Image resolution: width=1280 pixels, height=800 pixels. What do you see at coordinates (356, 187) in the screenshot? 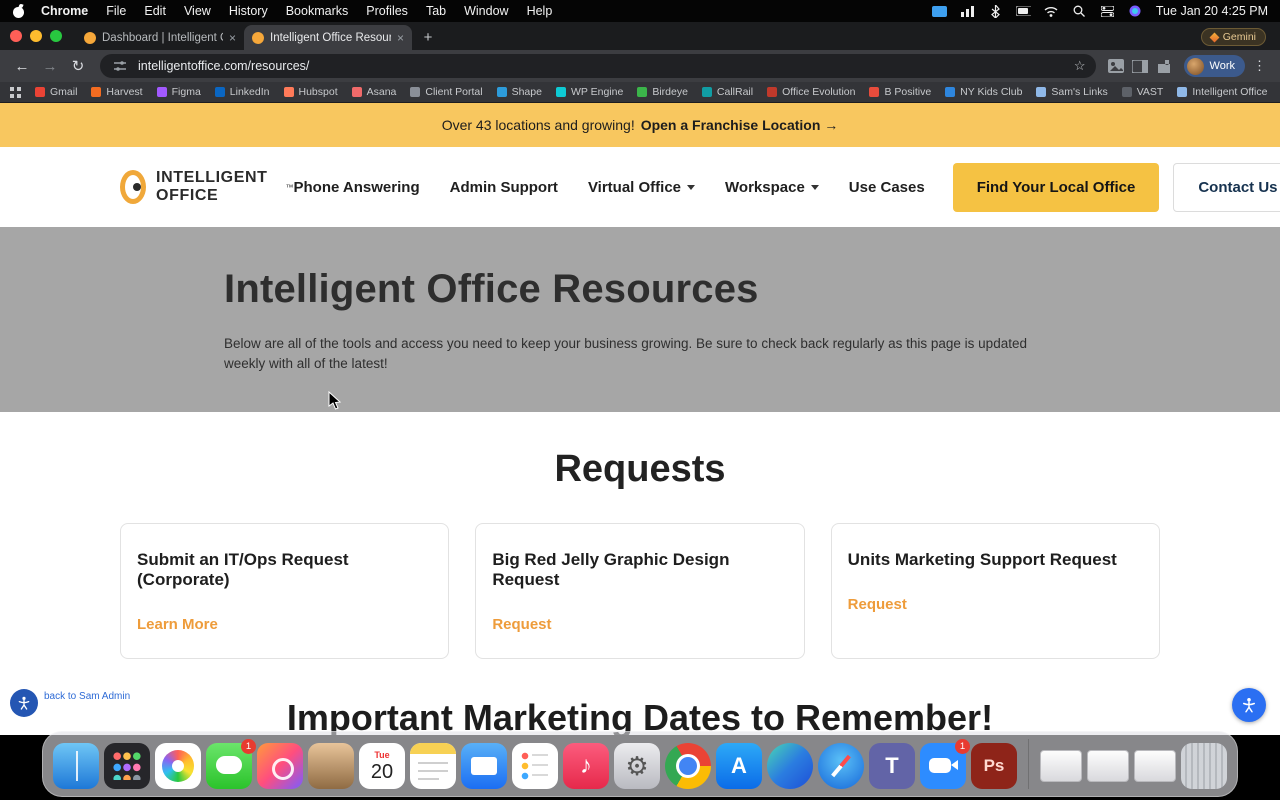
I see `nav-phone-answering: Phone Answering` at bounding box center [356, 187].